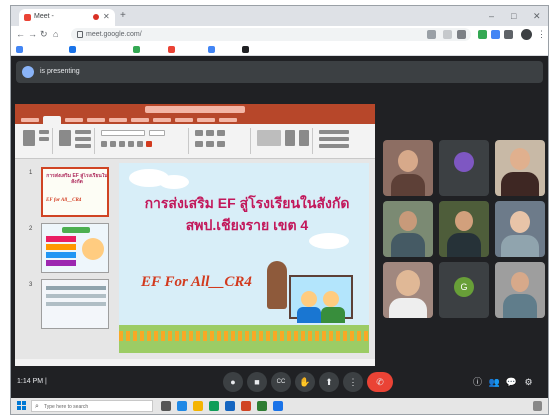 The height and width of the screenshot is (419, 556). I want to click on windows-start-icon, so click(22, 406).